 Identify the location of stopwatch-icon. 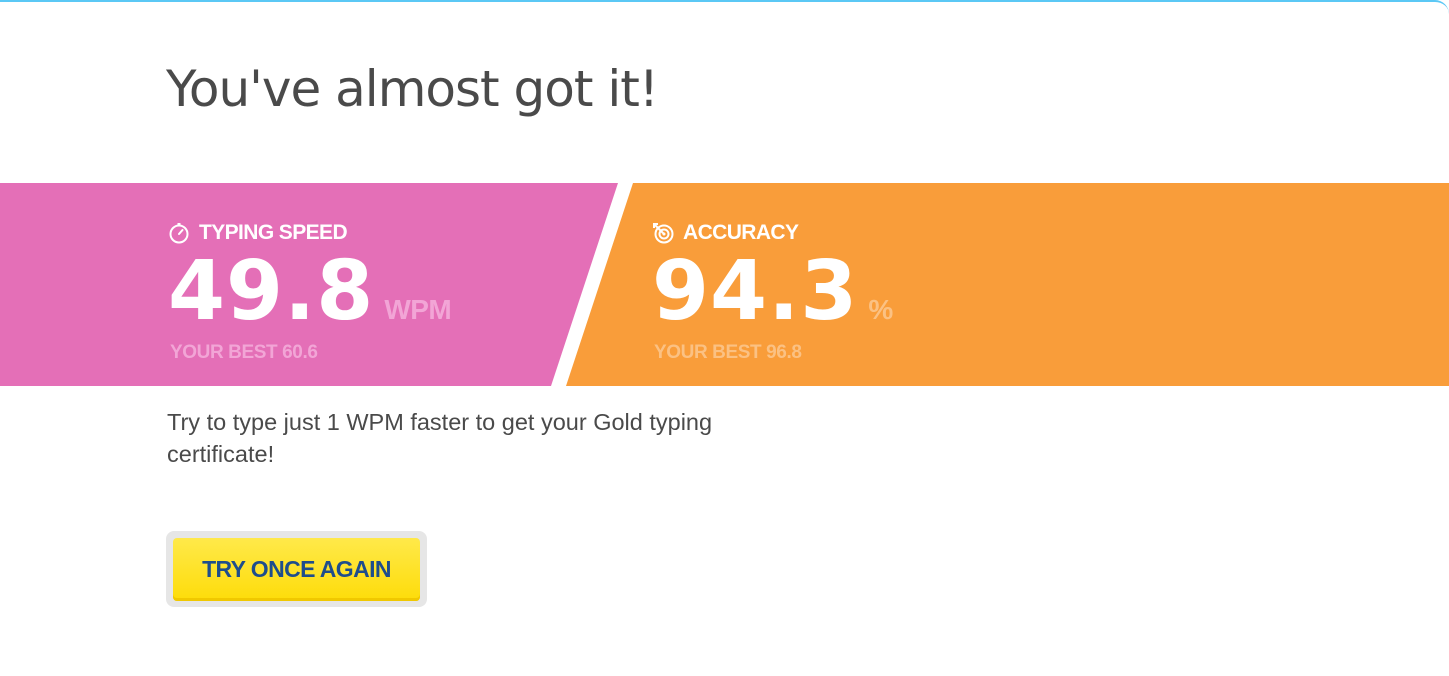
(179, 233).